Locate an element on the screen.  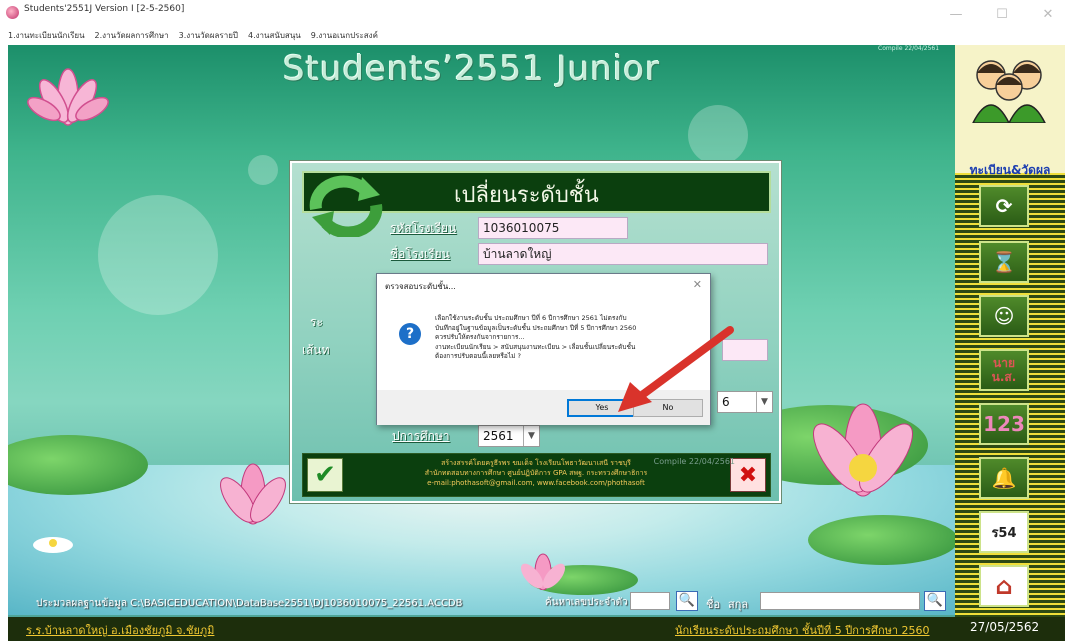
sidebar-refresh-button: ⟳ is located at coordinates (1004, 206).